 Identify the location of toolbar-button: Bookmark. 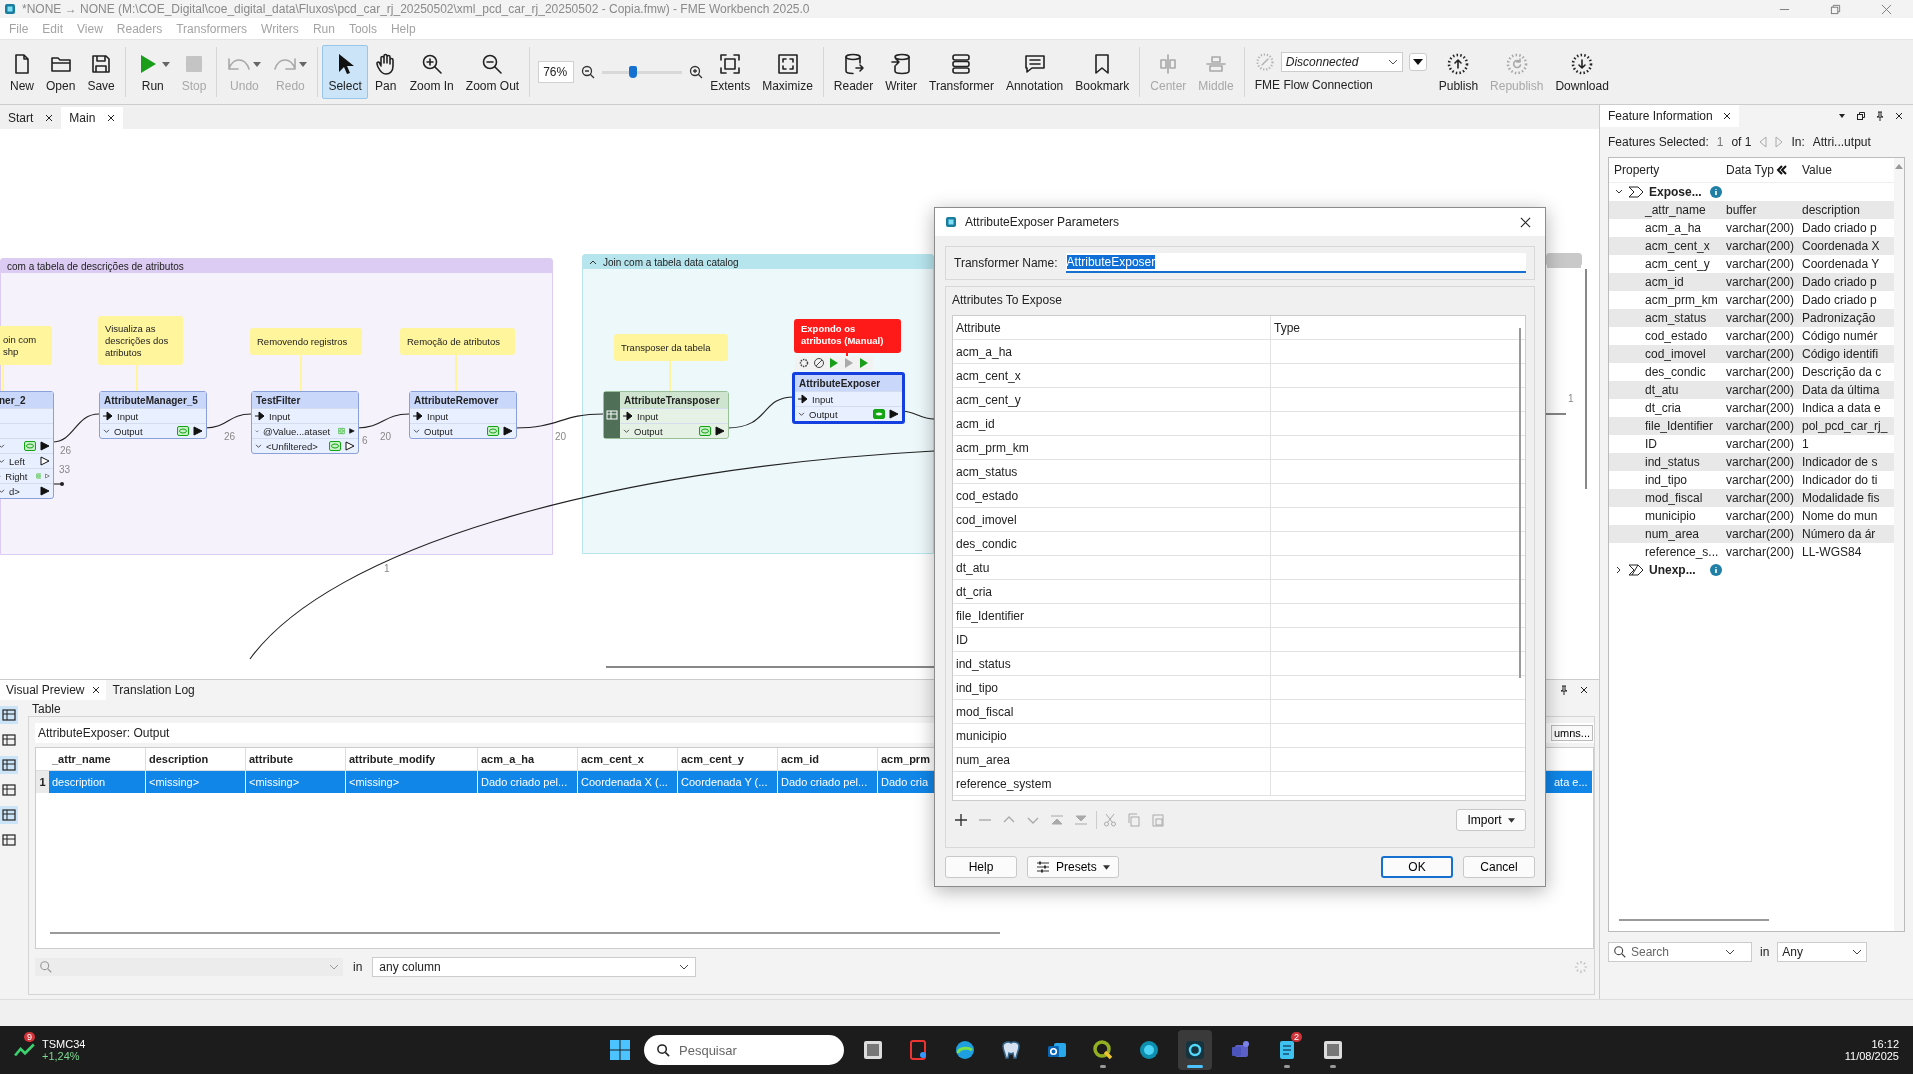
(1102, 72).